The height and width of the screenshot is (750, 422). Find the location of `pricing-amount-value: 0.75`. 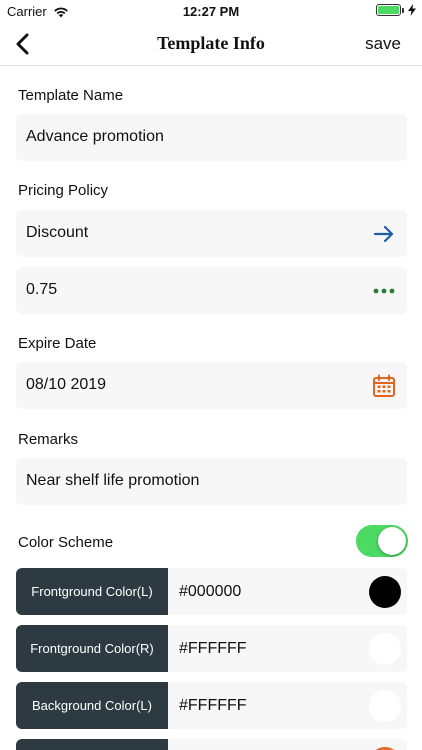

pricing-amount-value: 0.75 is located at coordinates (42, 289).